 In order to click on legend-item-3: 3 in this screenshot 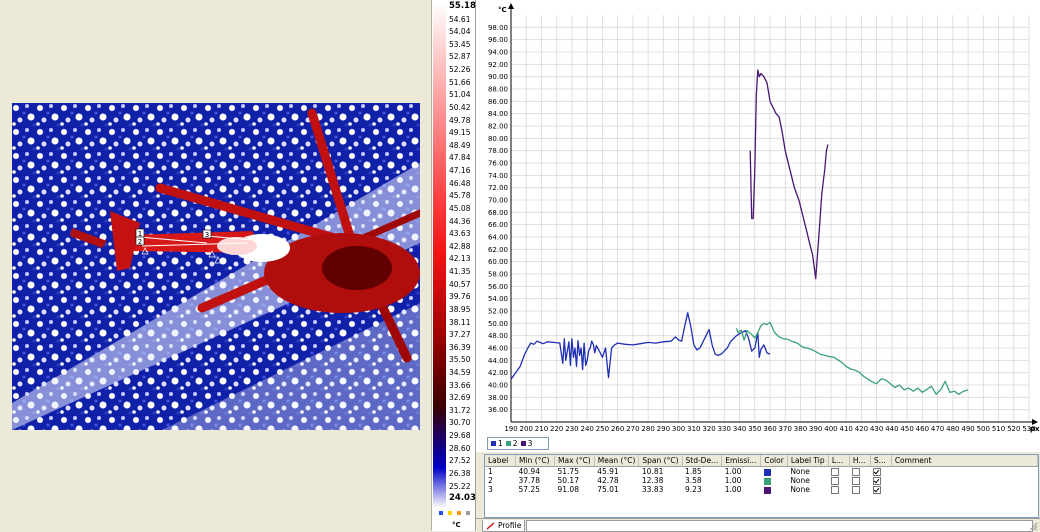, I will do `click(526, 443)`.